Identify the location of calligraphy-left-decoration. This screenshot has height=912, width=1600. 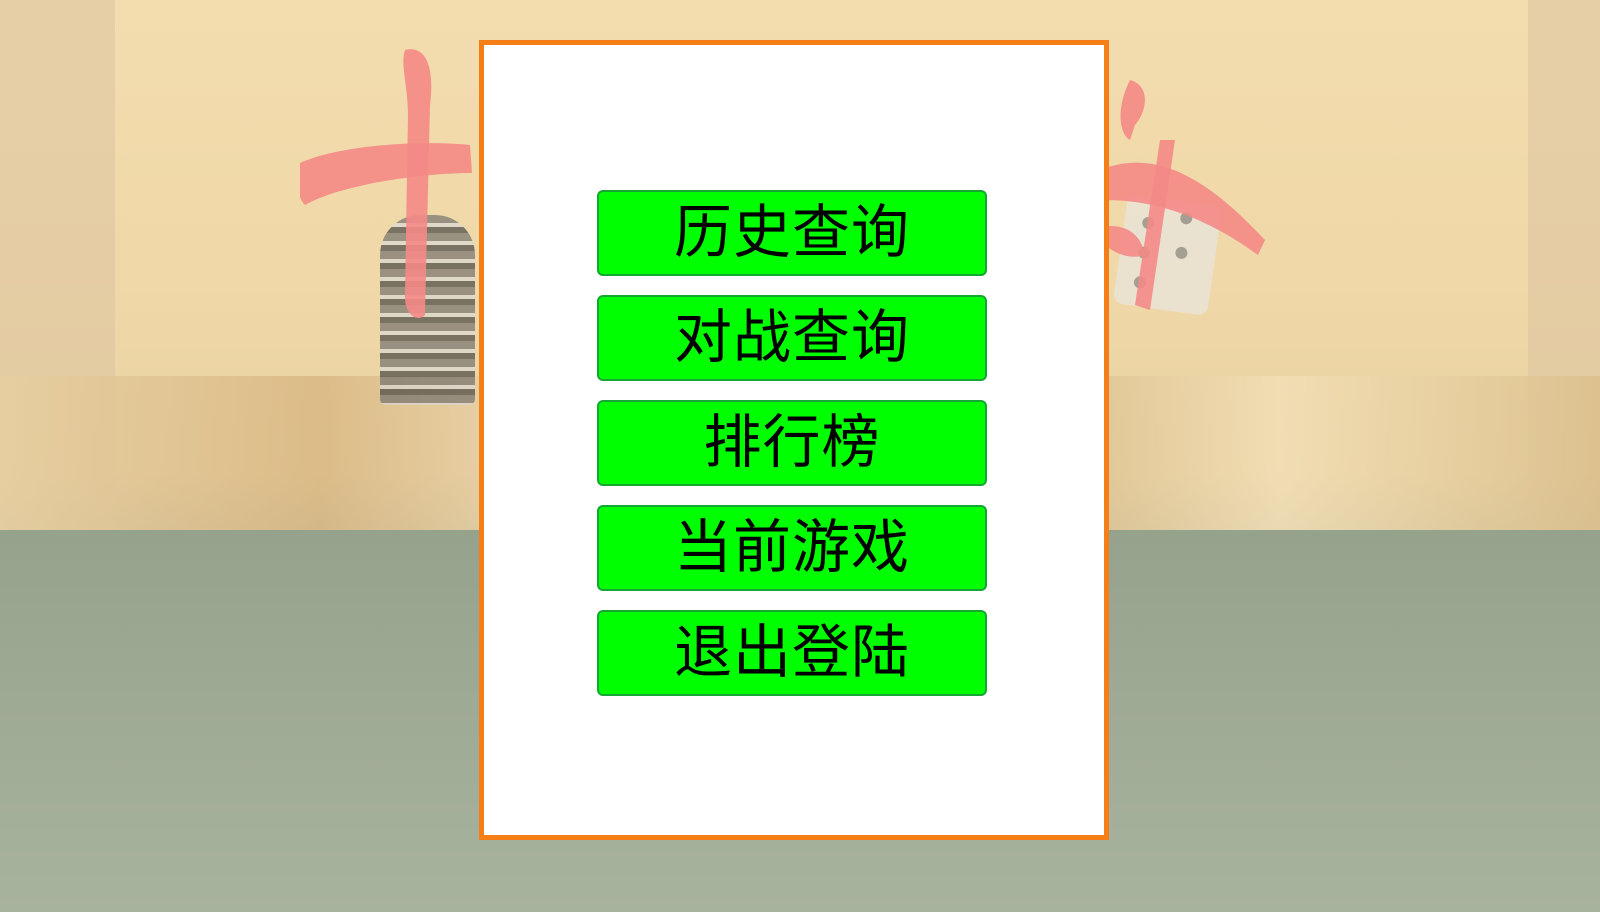
(386, 184).